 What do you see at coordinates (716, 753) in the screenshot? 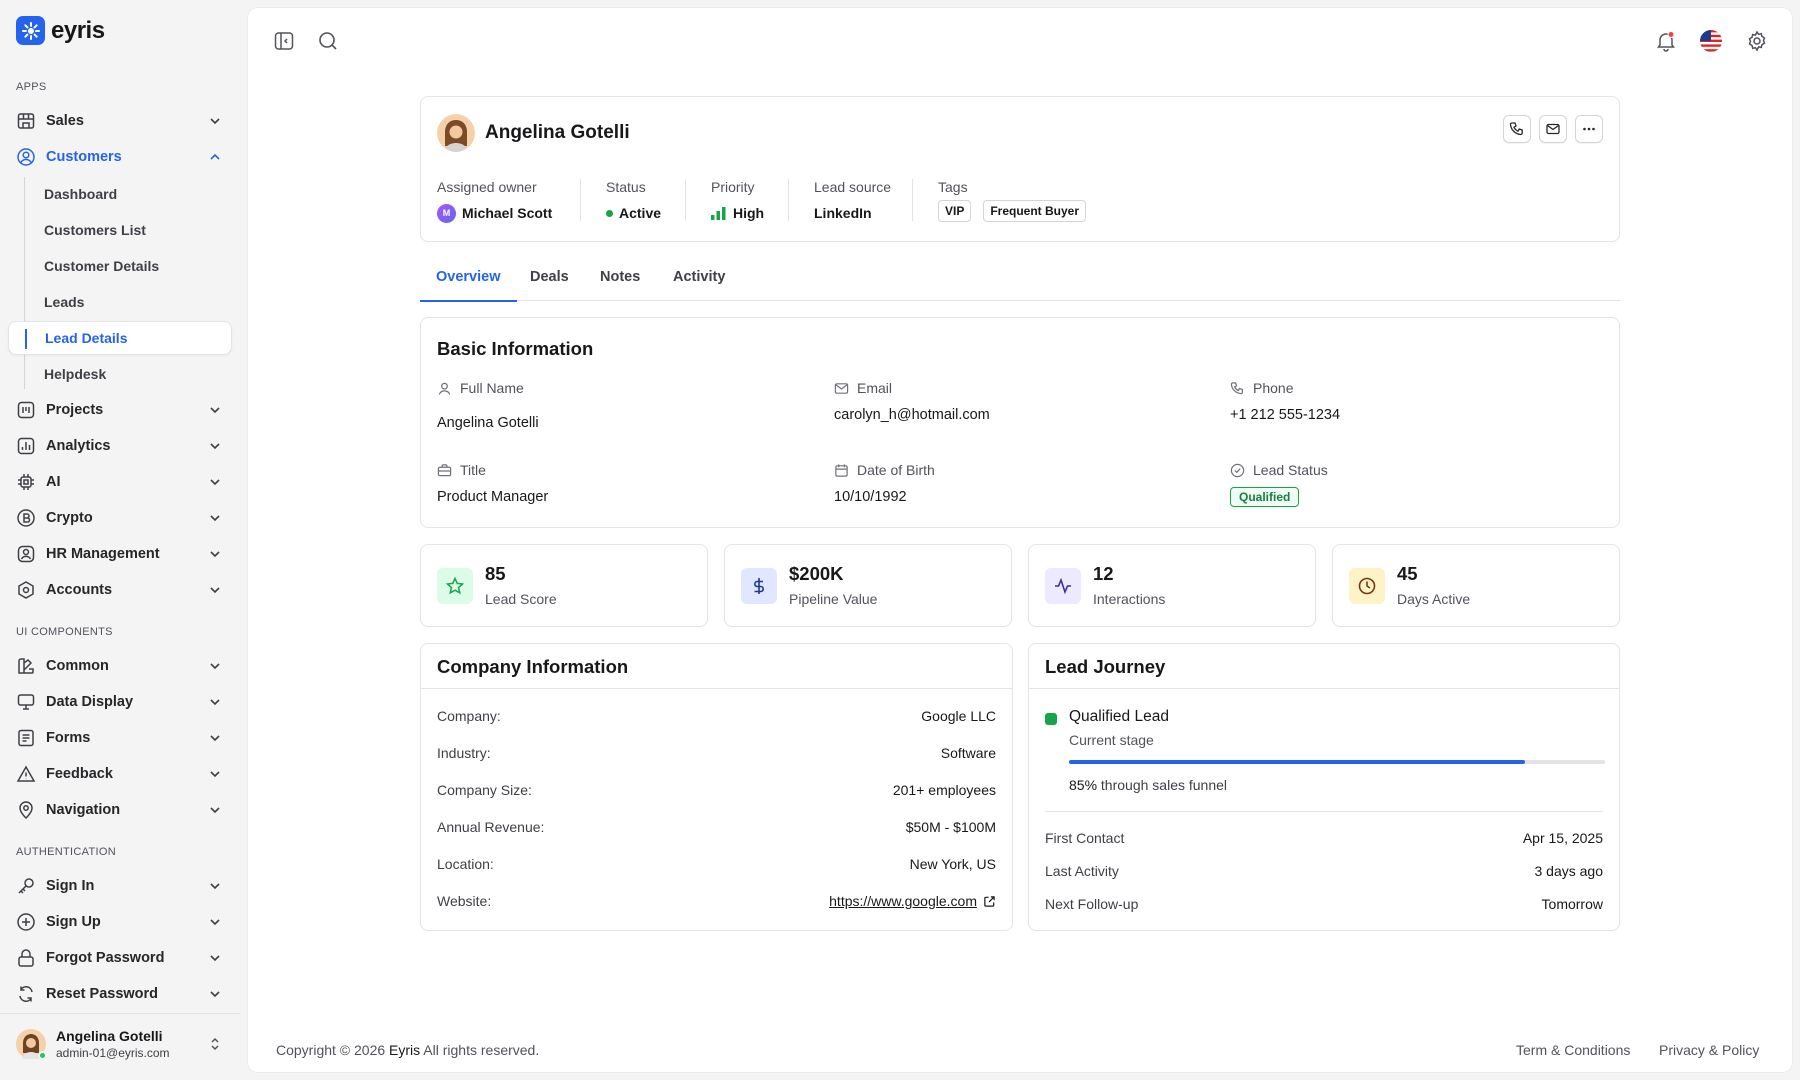
I see `industry-row: Industry: Software` at bounding box center [716, 753].